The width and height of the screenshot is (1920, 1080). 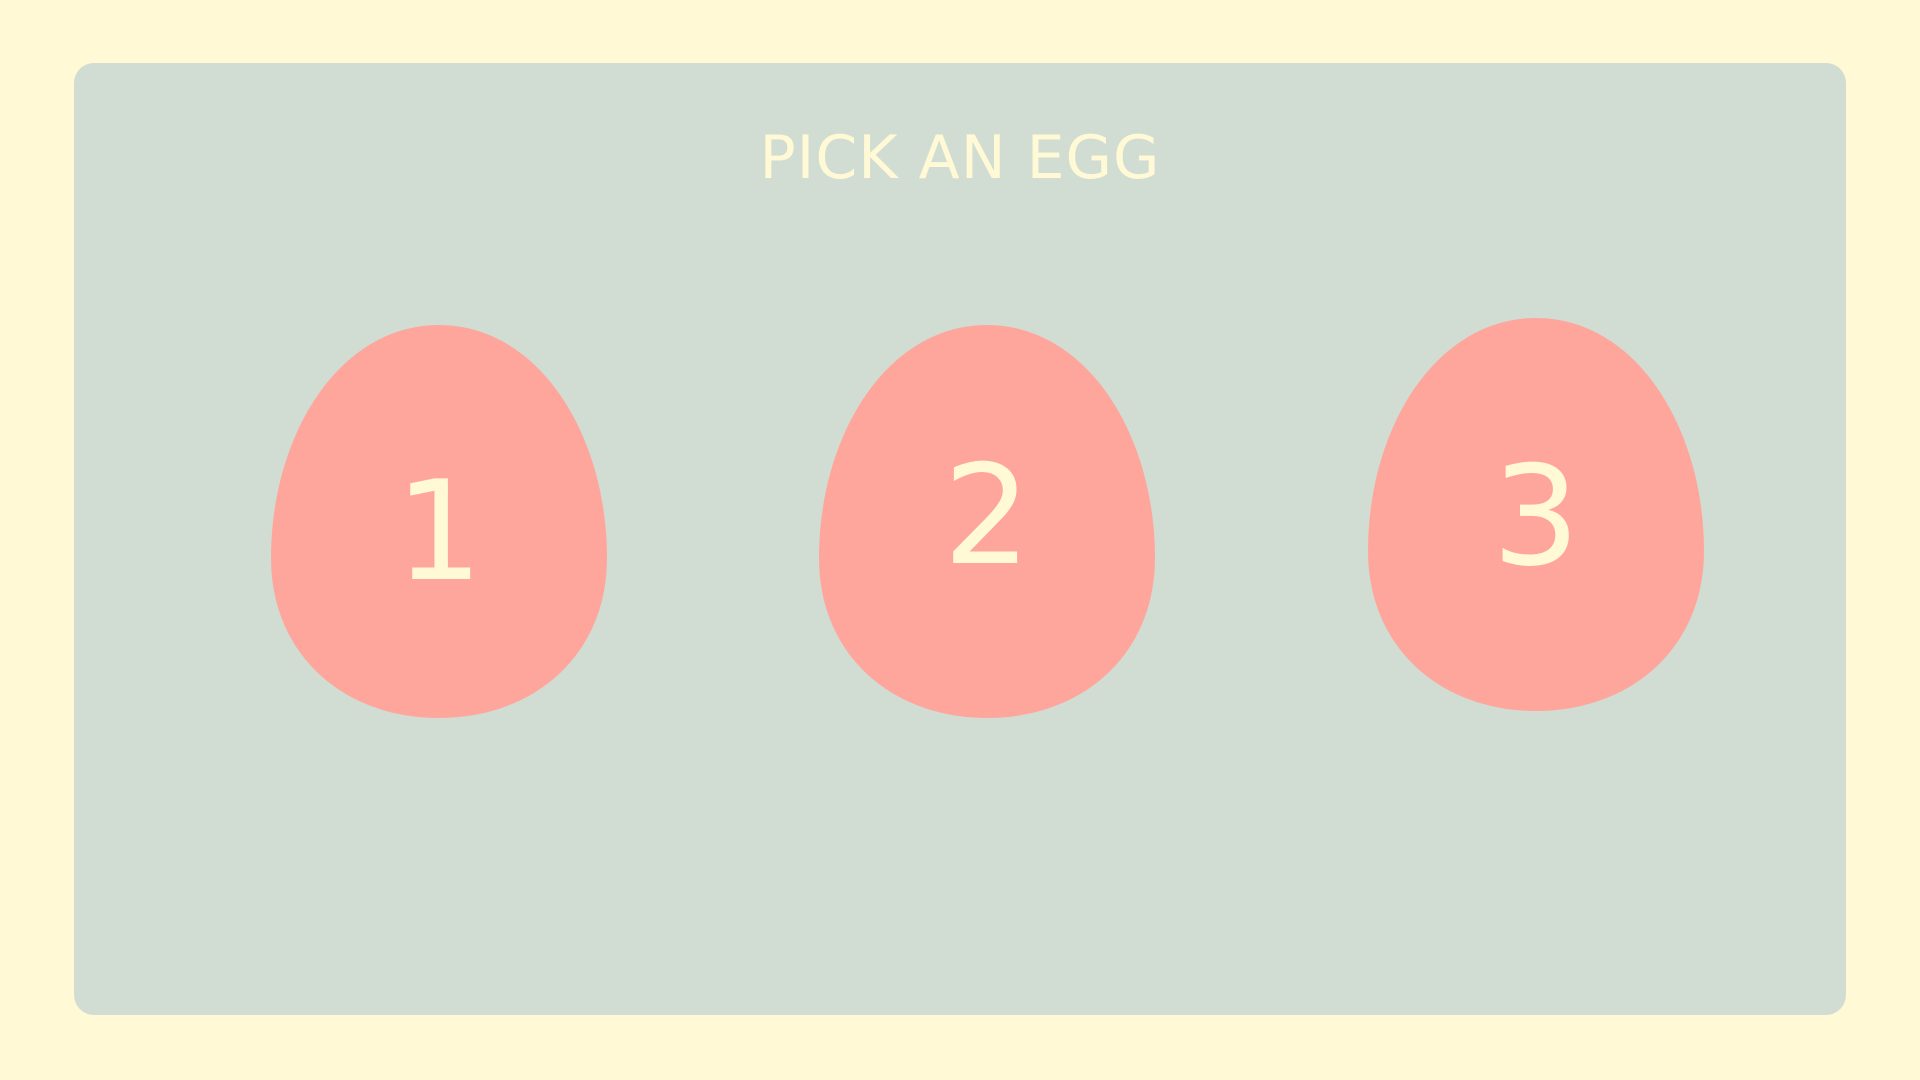 I want to click on egg-3-button: 3, so click(x=1536, y=514).